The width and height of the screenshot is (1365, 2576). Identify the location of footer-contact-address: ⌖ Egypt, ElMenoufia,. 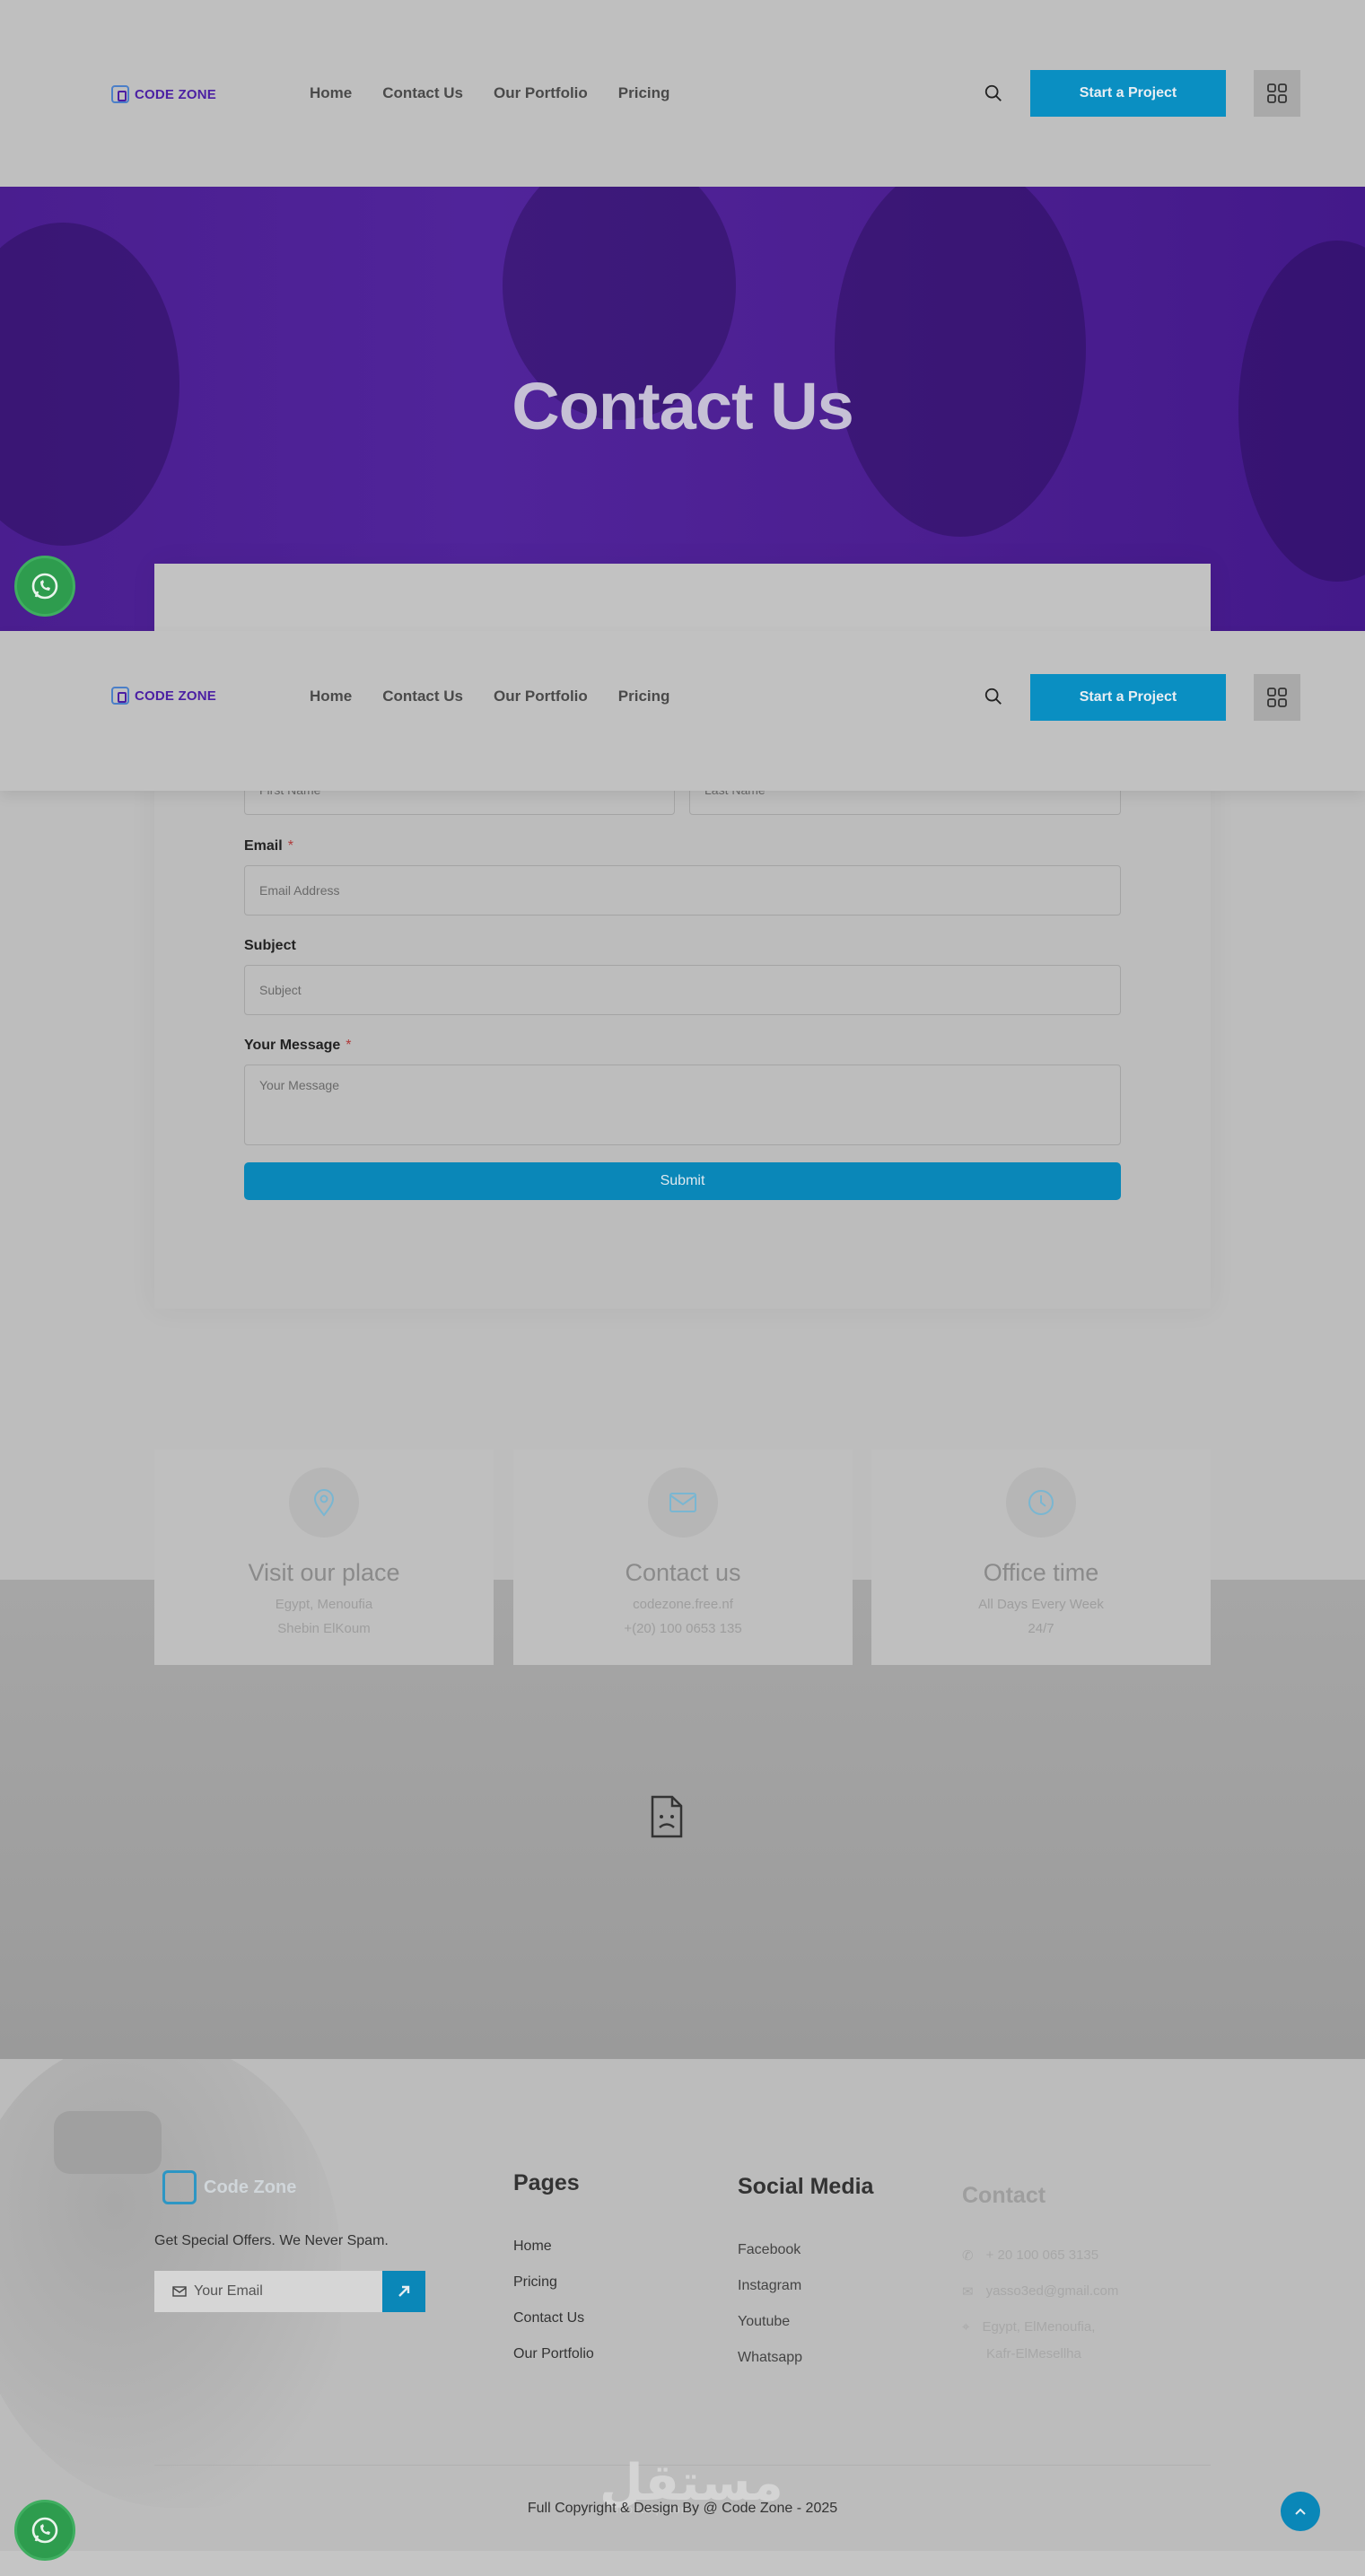
(1028, 2327).